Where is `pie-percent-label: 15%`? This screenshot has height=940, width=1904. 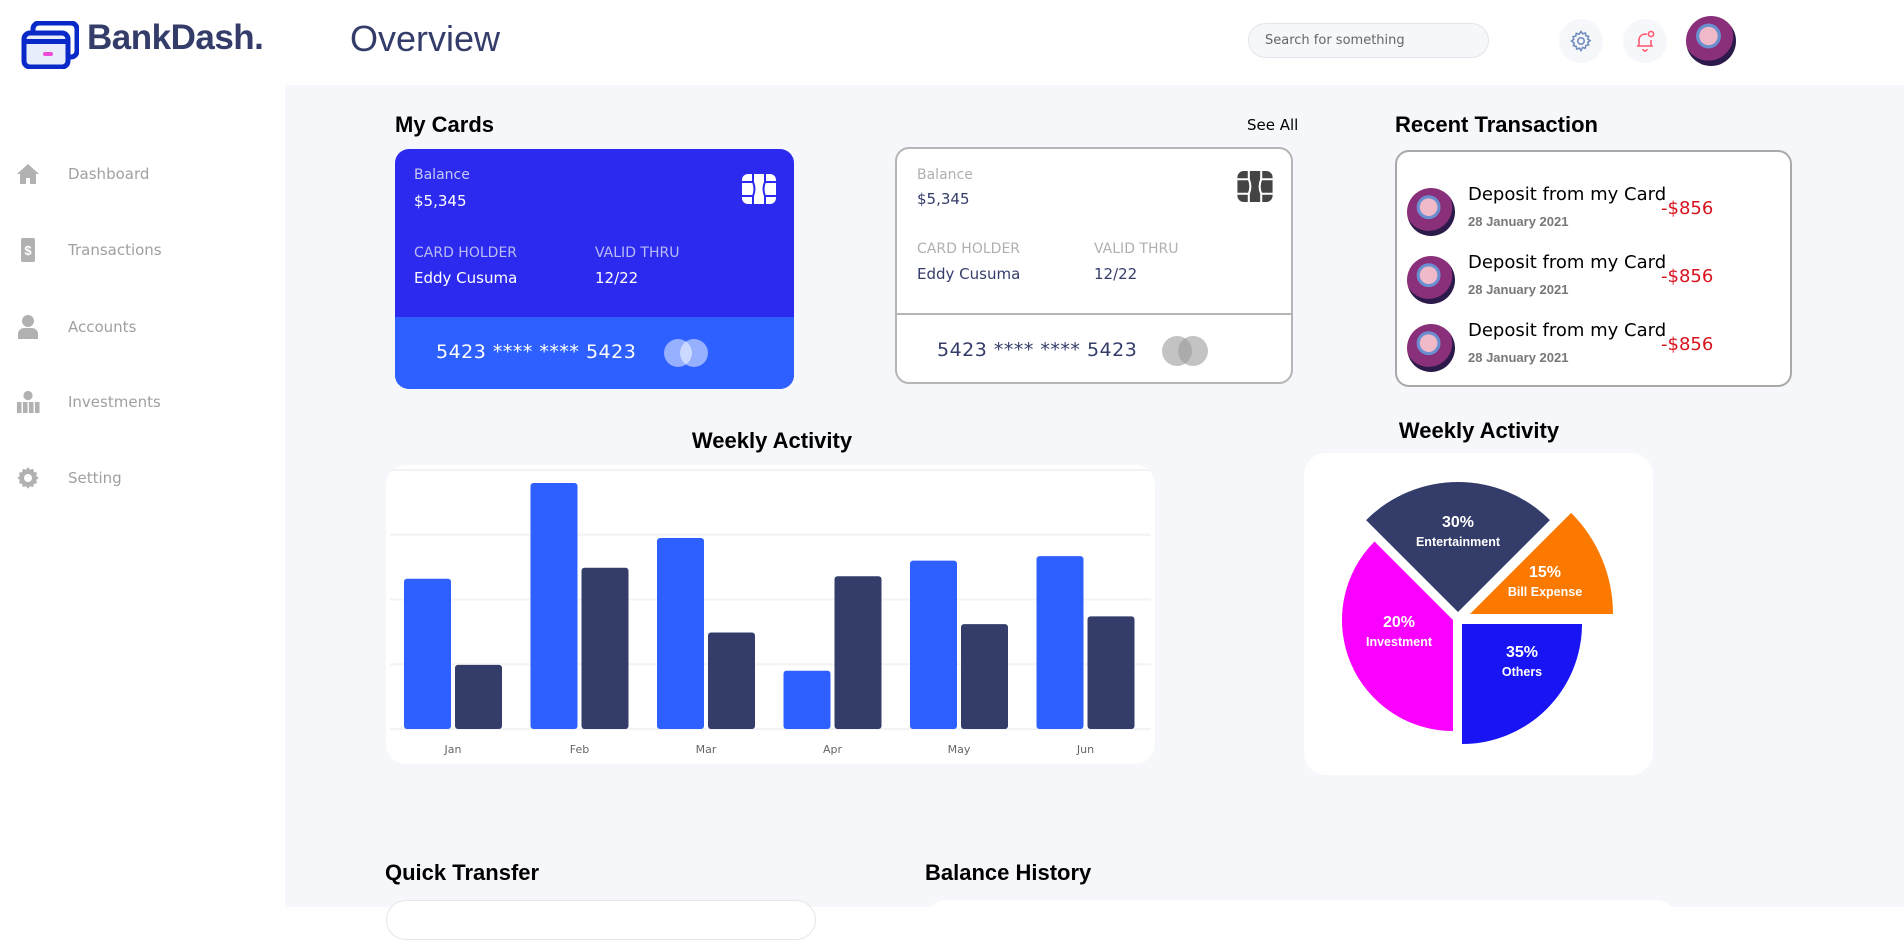
pie-percent-label: 15% is located at coordinates (1545, 572).